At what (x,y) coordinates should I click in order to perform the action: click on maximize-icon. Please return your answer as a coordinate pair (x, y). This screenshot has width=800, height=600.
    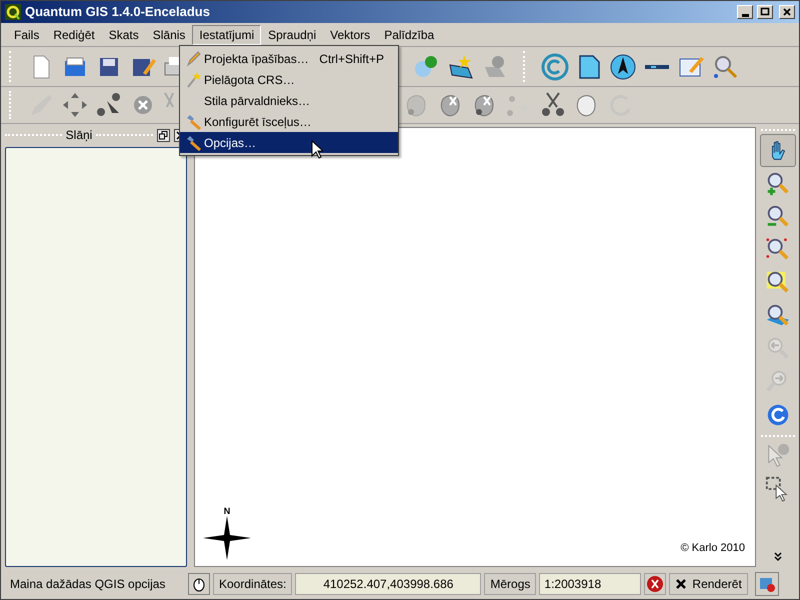
    Looking at the image, I should click on (765, 12).